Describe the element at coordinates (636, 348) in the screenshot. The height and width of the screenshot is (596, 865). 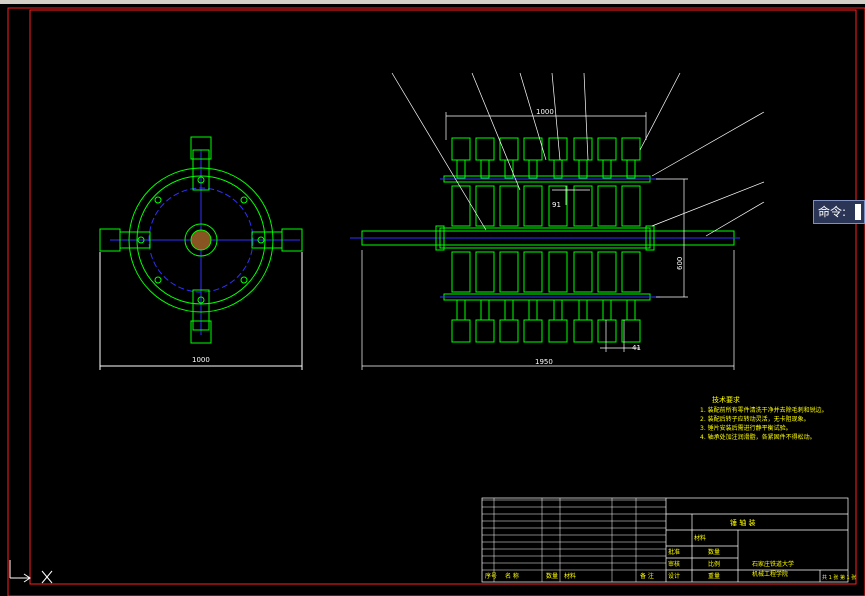
I see `dim-41: 41` at that location.